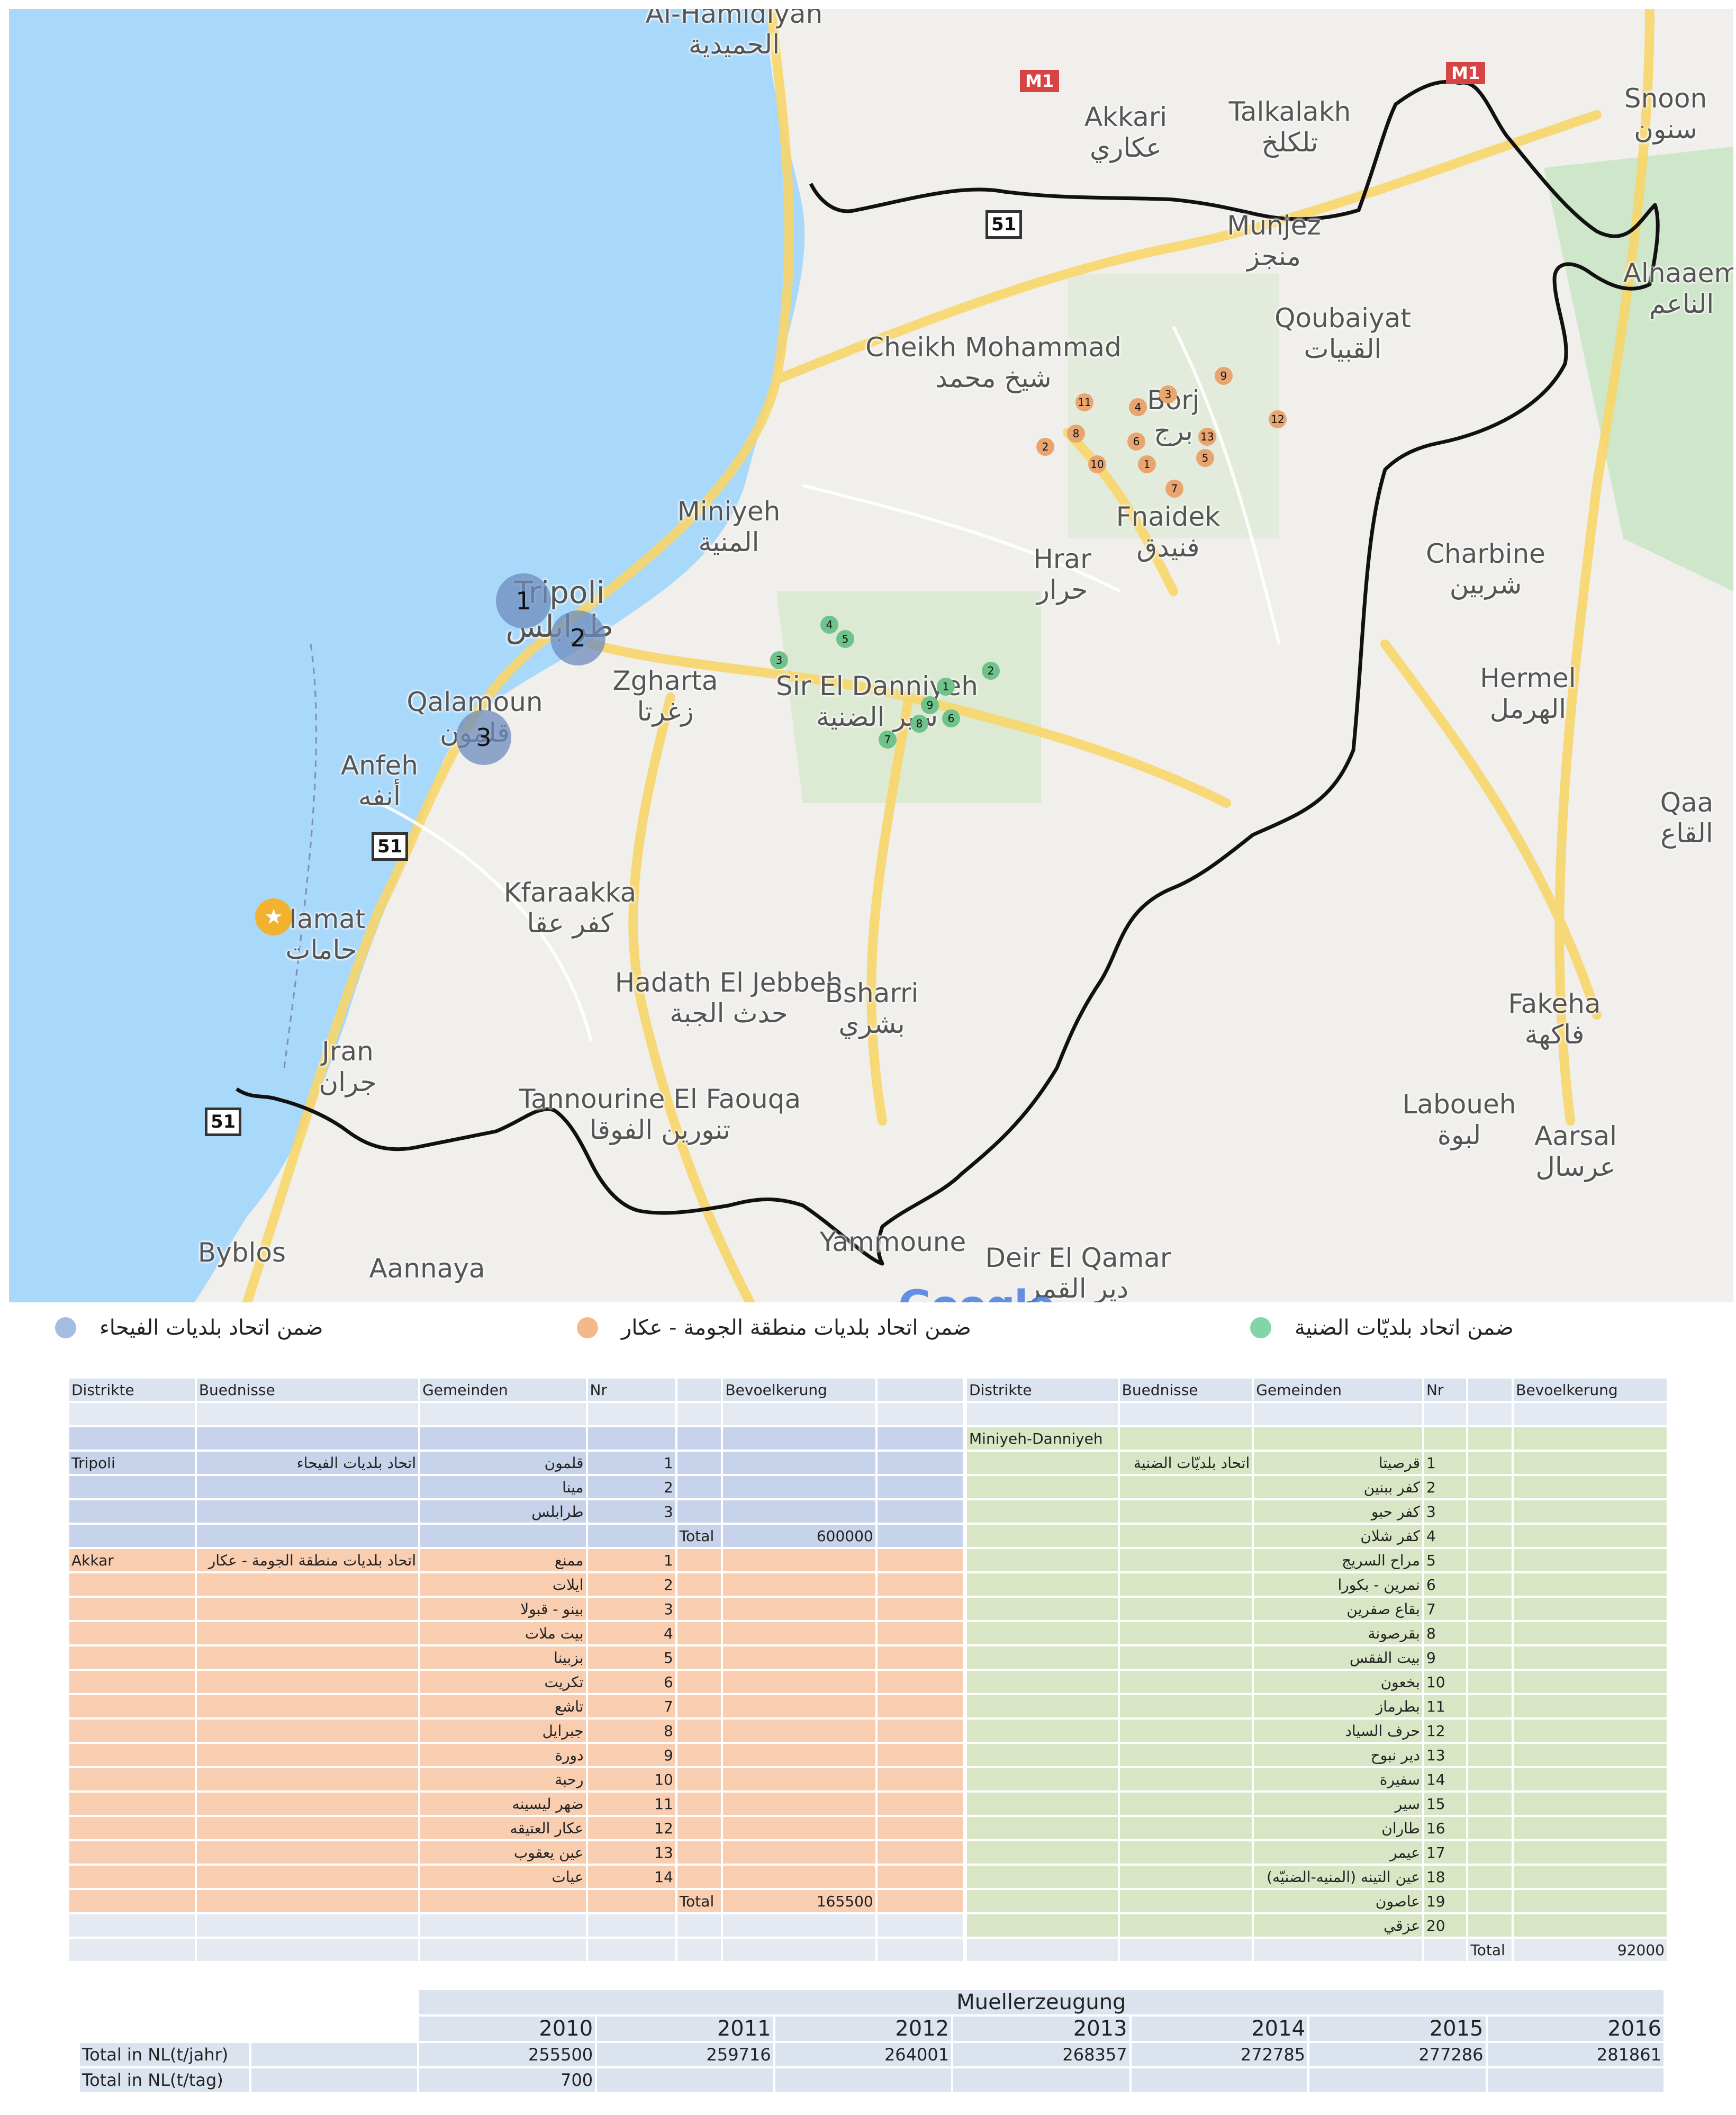 The height and width of the screenshot is (2115, 1736). I want to click on table-row: 2010 2011 2012 2013 2014 2015 2016, so click(872, 2029).